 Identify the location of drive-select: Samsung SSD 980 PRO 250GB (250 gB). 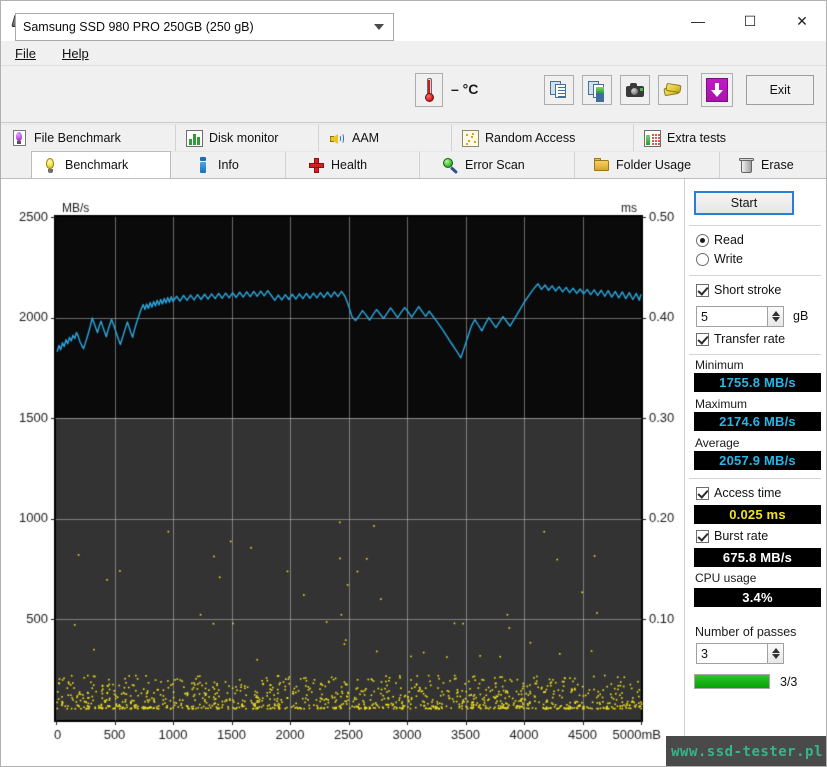
(204, 27).